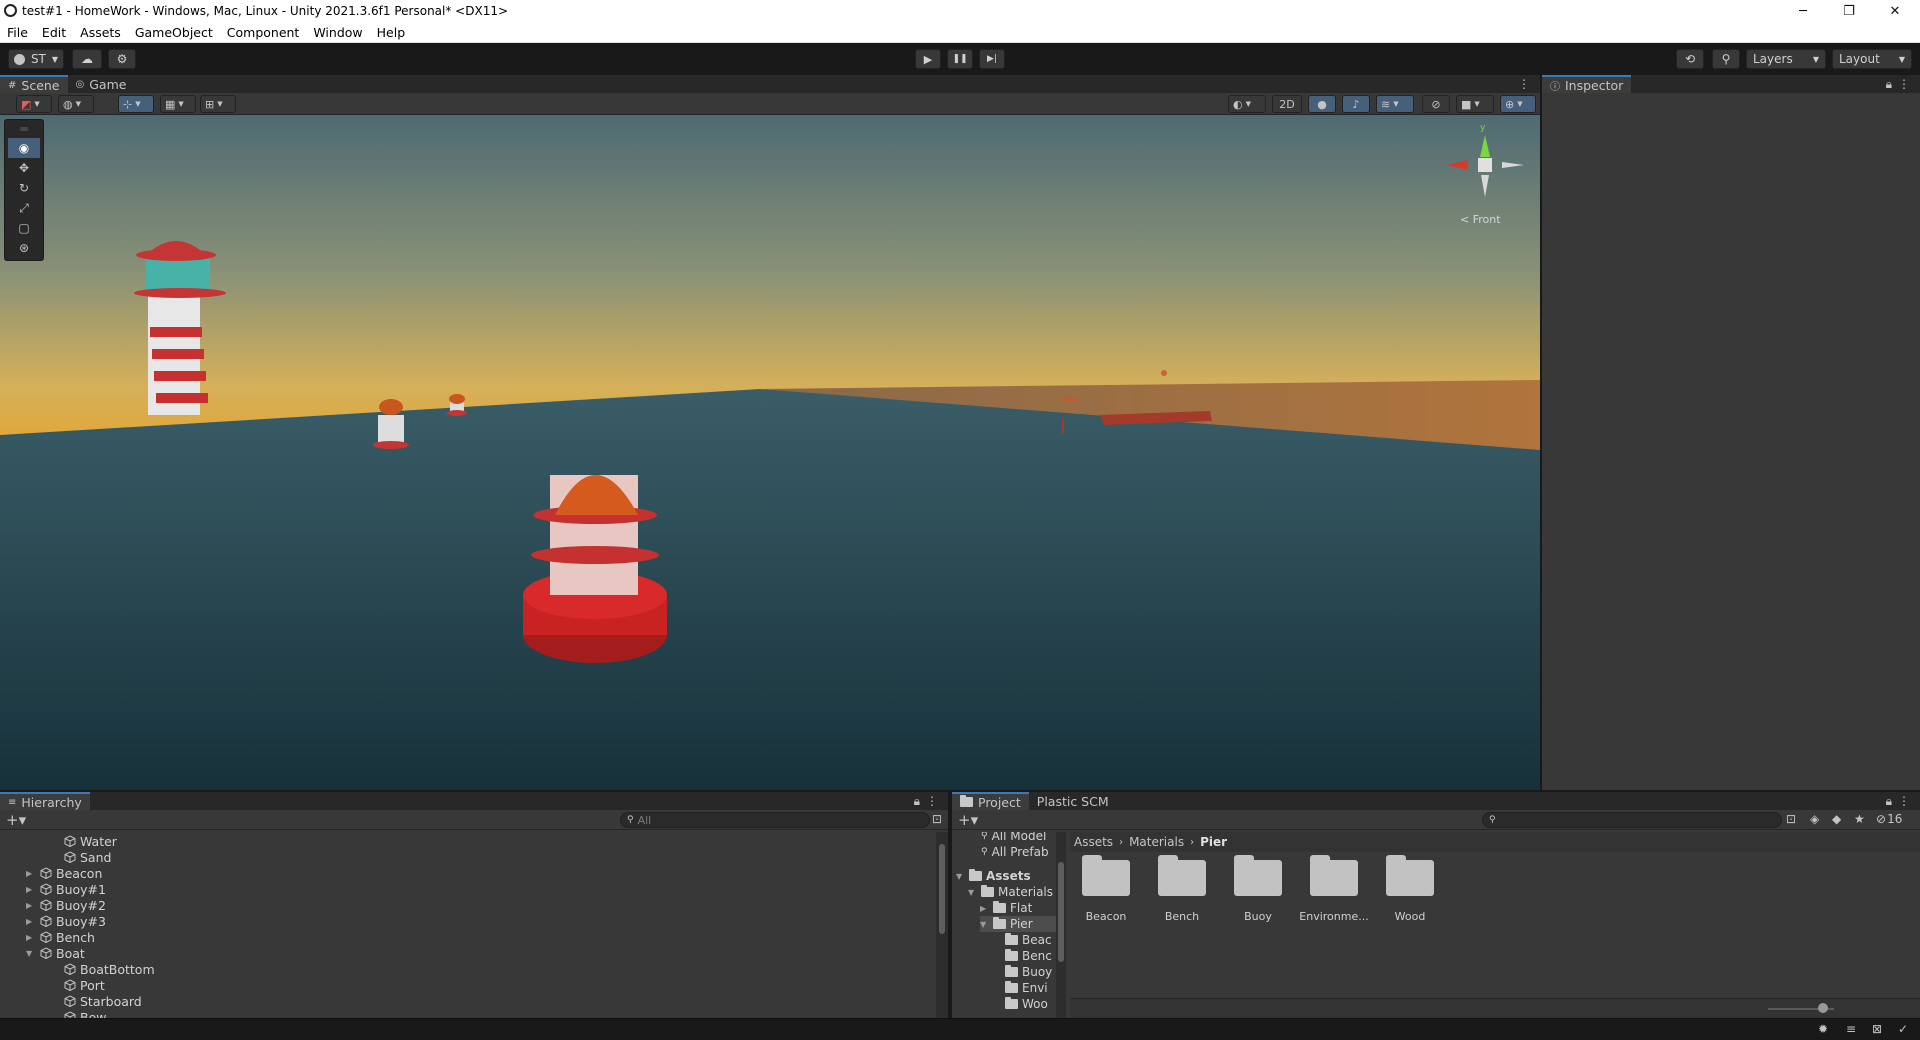  Describe the element at coordinates (391, 32) in the screenshot. I see `menu-help: Help` at that location.